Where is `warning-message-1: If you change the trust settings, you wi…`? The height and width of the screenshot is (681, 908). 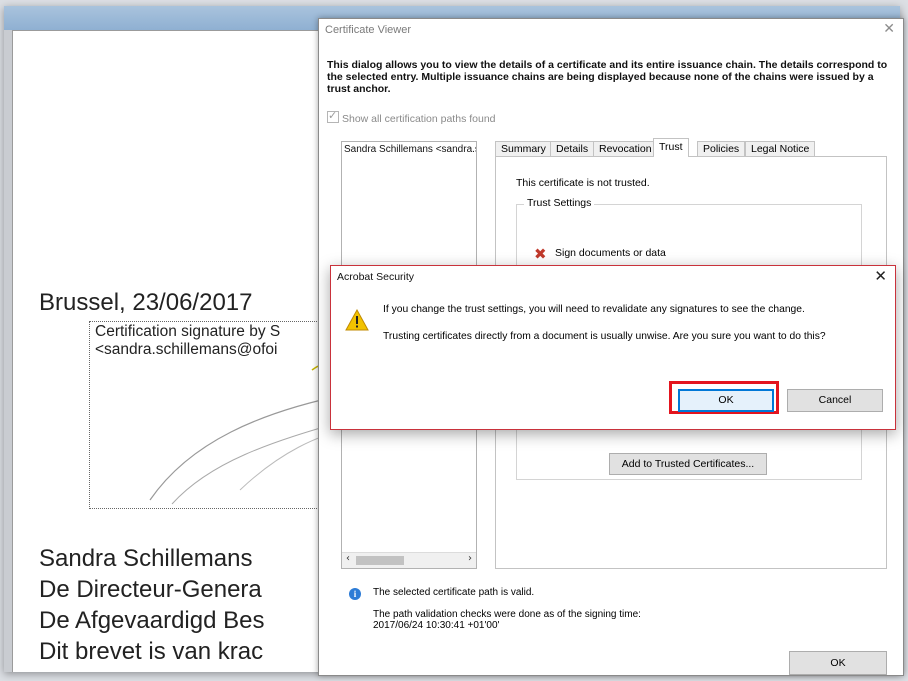
warning-message-1: If you change the trust settings, you wi… is located at coordinates (594, 309).